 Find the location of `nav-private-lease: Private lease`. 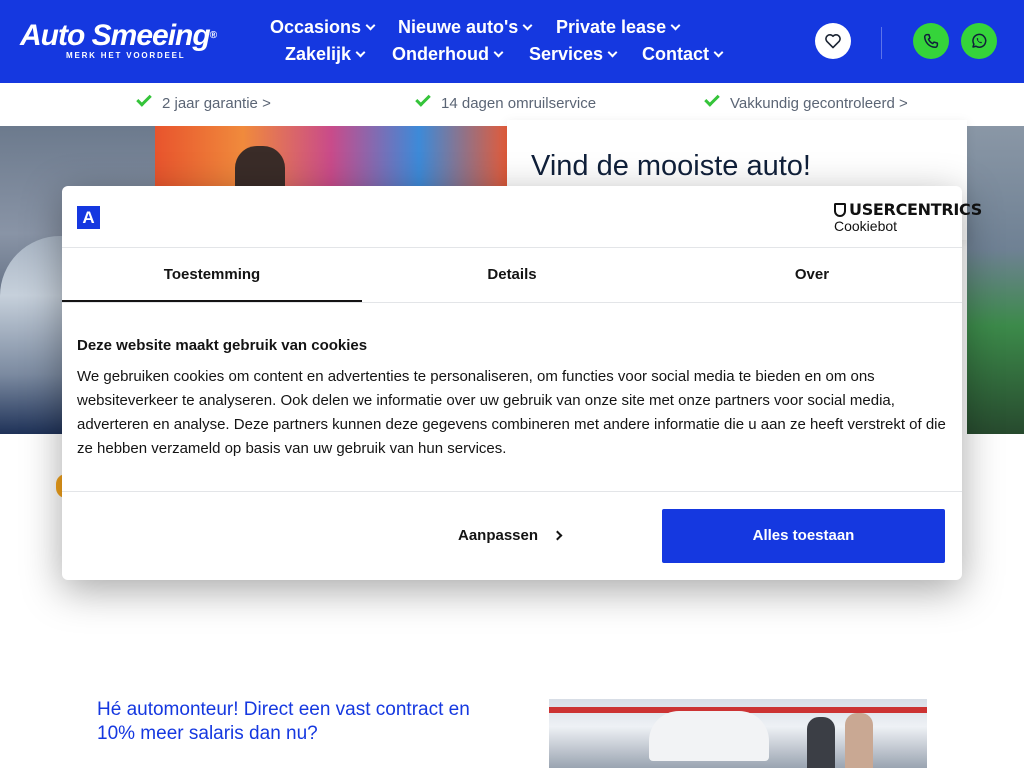

nav-private-lease: Private lease is located at coordinates (618, 27).